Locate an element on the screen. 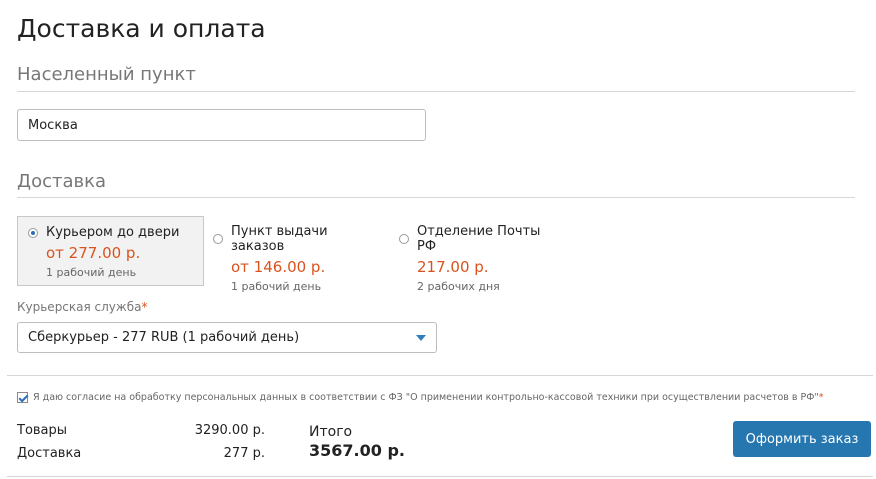 The width and height of the screenshot is (876, 479). delivery-section-divider is located at coordinates (436, 197).